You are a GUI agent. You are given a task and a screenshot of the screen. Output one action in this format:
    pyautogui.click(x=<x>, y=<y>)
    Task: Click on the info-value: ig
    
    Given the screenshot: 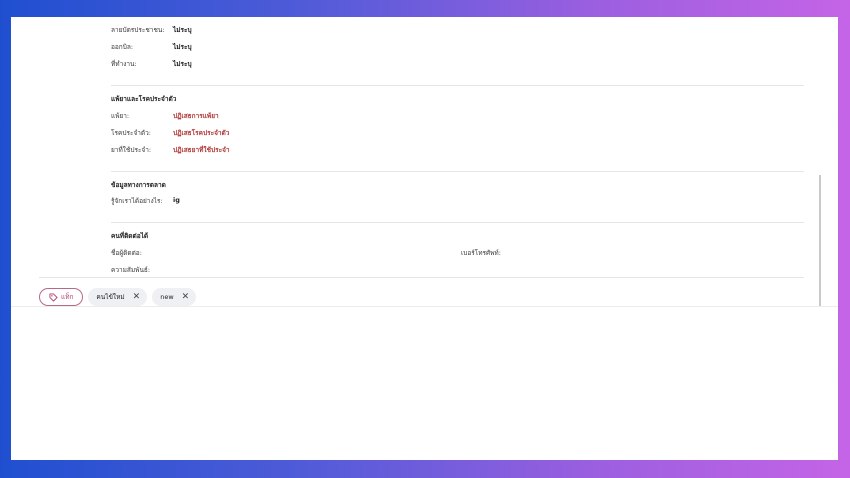 What is the action you would take?
    pyautogui.click(x=176, y=200)
    